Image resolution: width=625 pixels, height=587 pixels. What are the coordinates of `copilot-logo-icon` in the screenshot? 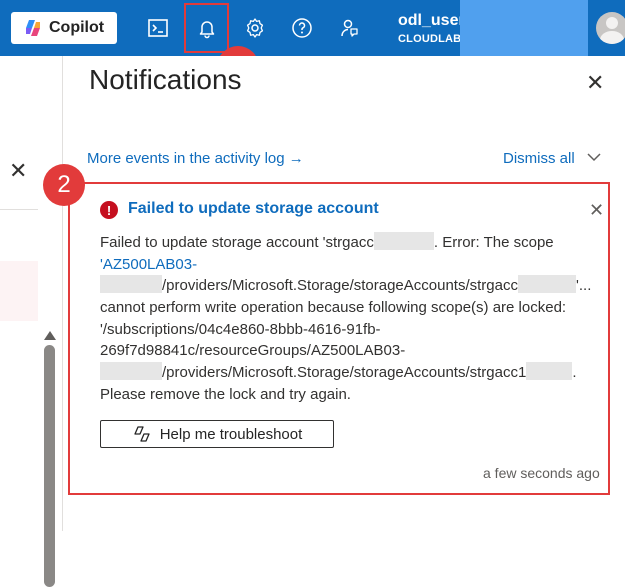 It's located at (33, 28).